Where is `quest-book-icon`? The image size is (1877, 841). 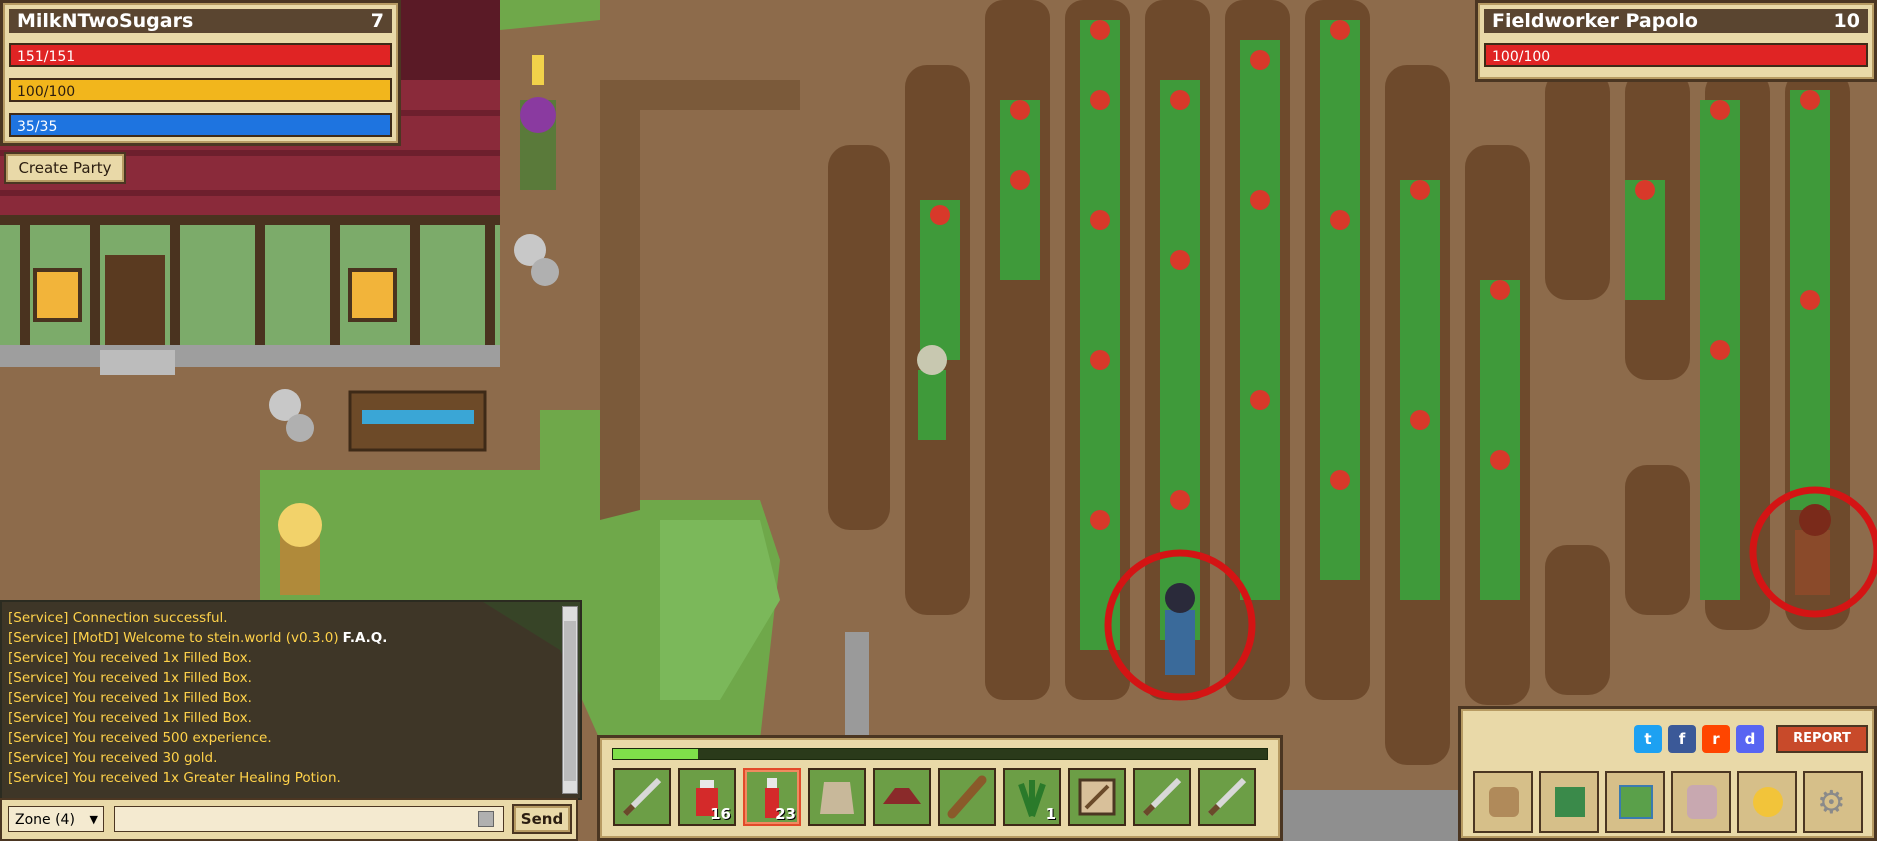 quest-book-icon is located at coordinates (1570, 802).